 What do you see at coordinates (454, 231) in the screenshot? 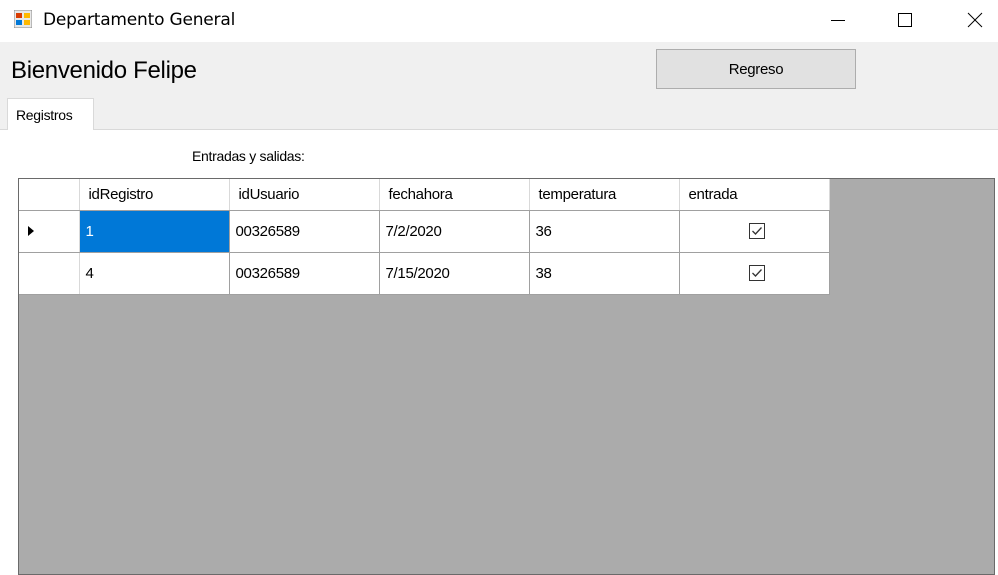
I see `cell-fechahora: 7/2/2020` at bounding box center [454, 231].